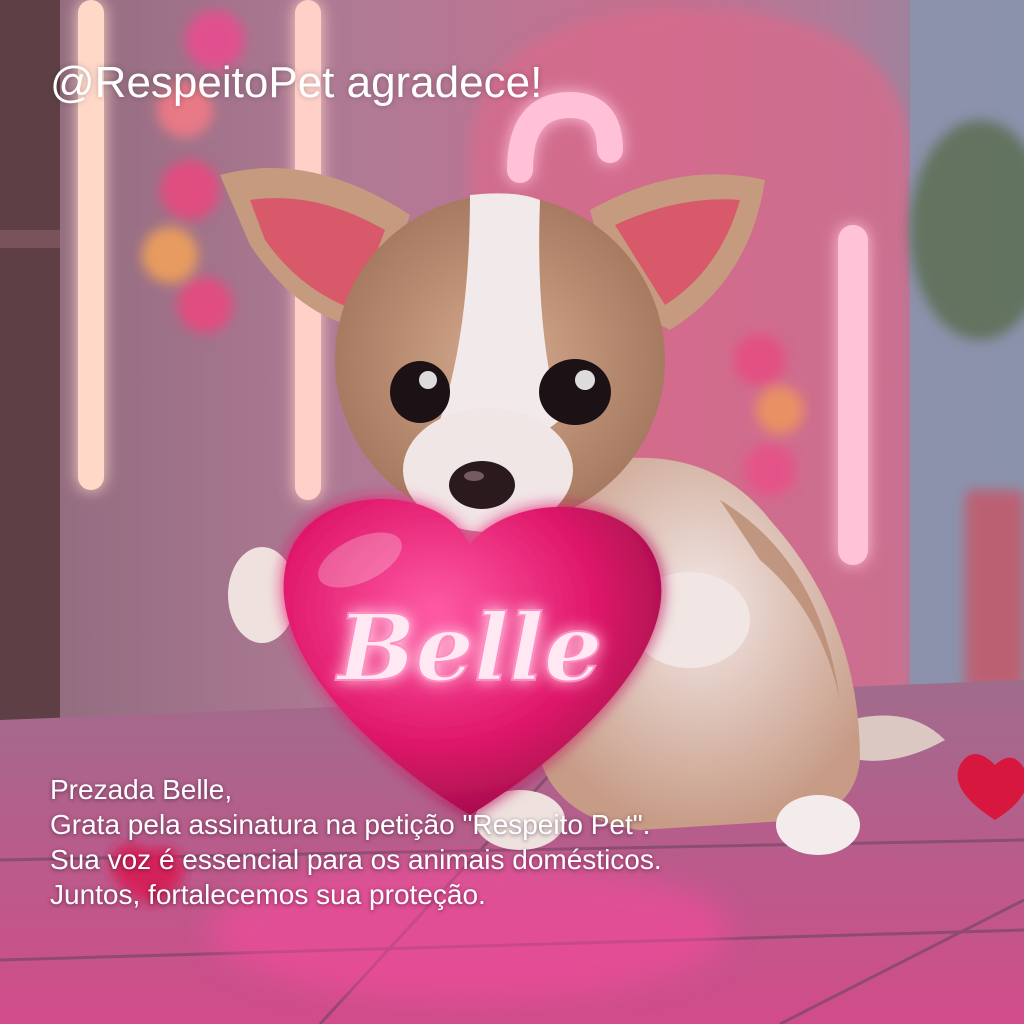 The width and height of the screenshot is (1024, 1024). What do you see at coordinates (268, 894) in the screenshot?
I see `message-line-3: Juntos, fortalecemos sua proteção.` at bounding box center [268, 894].